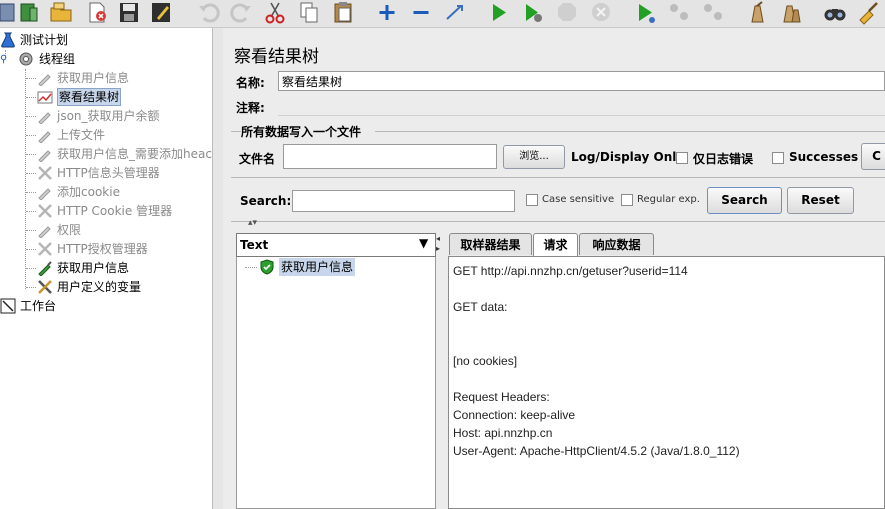  Describe the element at coordinates (503, 433) in the screenshot. I see `request-line: Host: api.nnzhp.cn` at that location.